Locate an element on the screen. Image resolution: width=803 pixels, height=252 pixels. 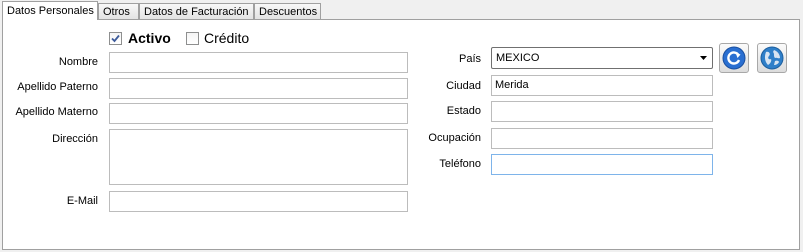
chevron-down-icon is located at coordinates (703, 58).